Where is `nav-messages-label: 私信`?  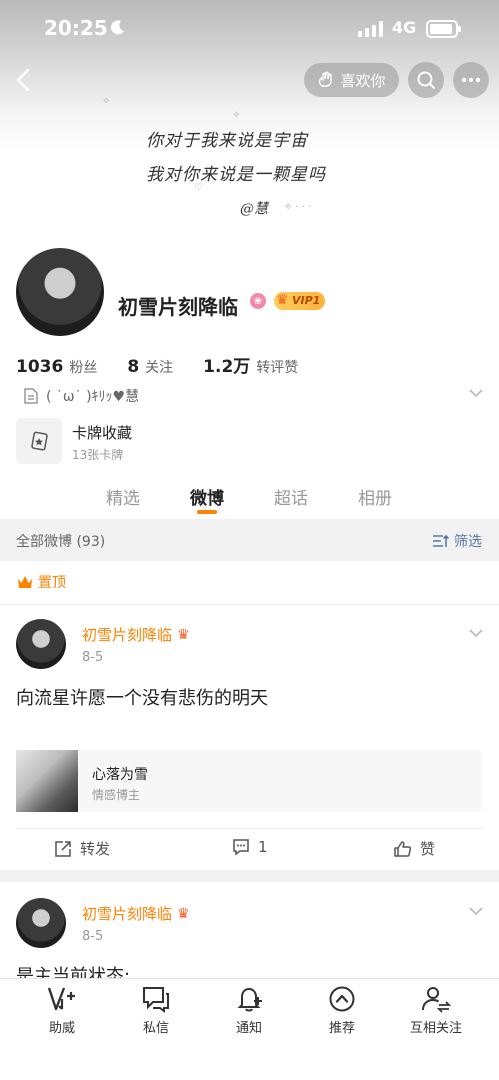 nav-messages-label: 私信 is located at coordinates (155, 1028).